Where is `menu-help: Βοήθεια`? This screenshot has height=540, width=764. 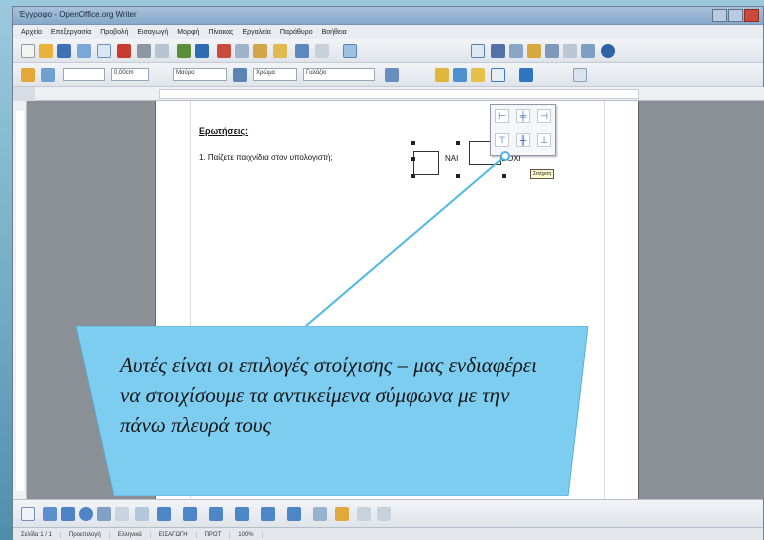
menu-help: Βοήθεια is located at coordinates (334, 32).